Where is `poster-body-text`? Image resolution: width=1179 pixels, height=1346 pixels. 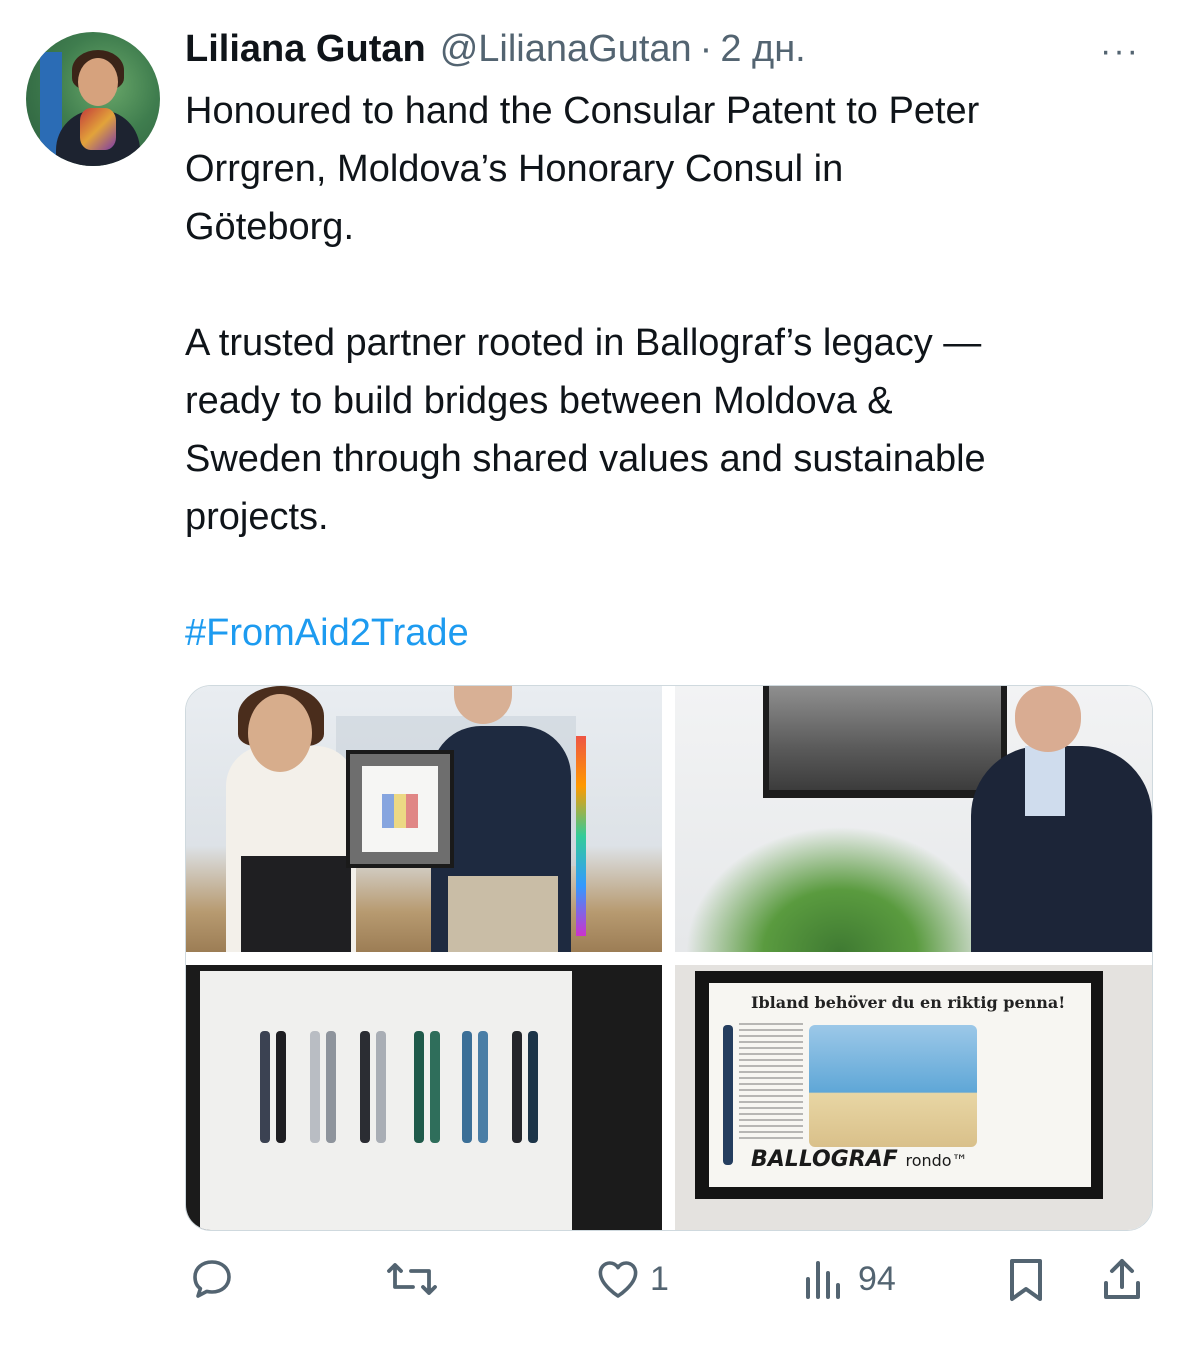 poster-body-text is located at coordinates (771, 1083).